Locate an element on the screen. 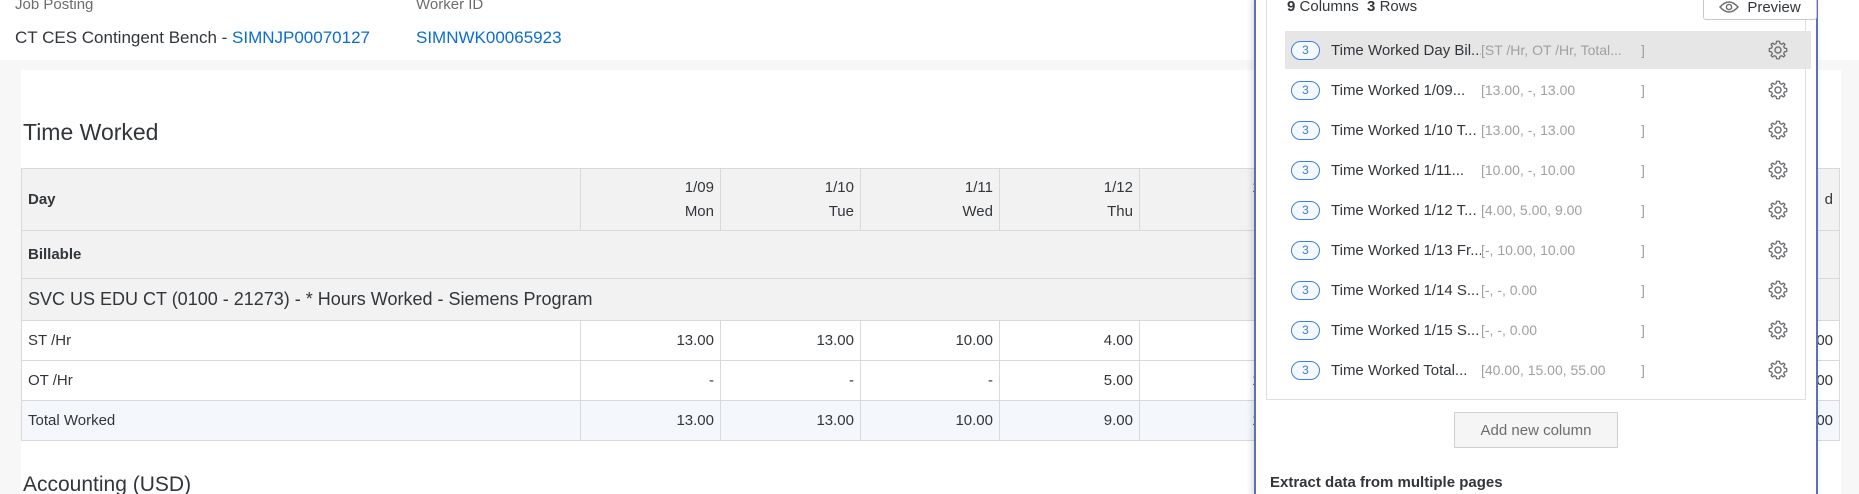 The width and height of the screenshot is (1859, 494). column-item: 3 Time Worked 1/12 T... [4.00, 5.00, 9.00] is located at coordinates (1548, 210).